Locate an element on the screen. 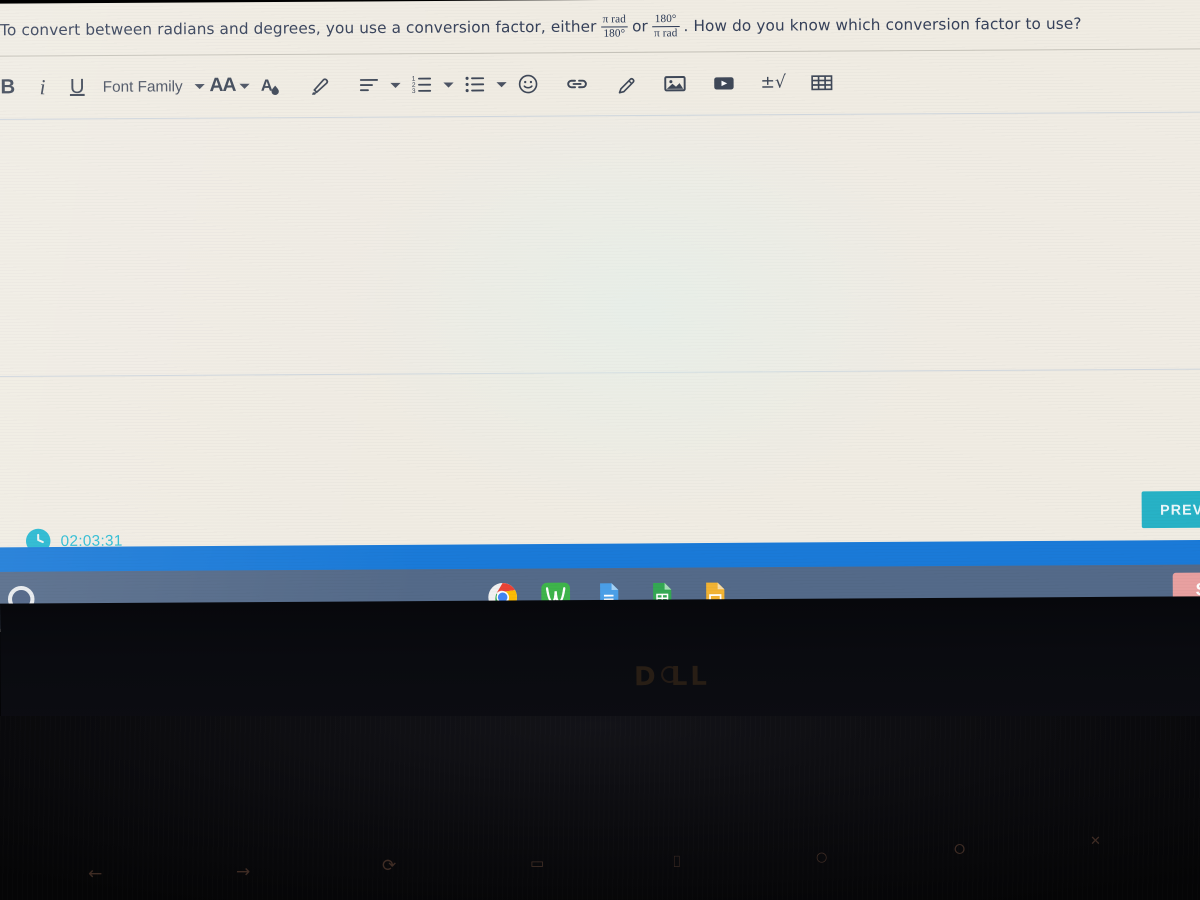 This screenshot has height=900, width=1200. draw-button is located at coordinates (626, 83).